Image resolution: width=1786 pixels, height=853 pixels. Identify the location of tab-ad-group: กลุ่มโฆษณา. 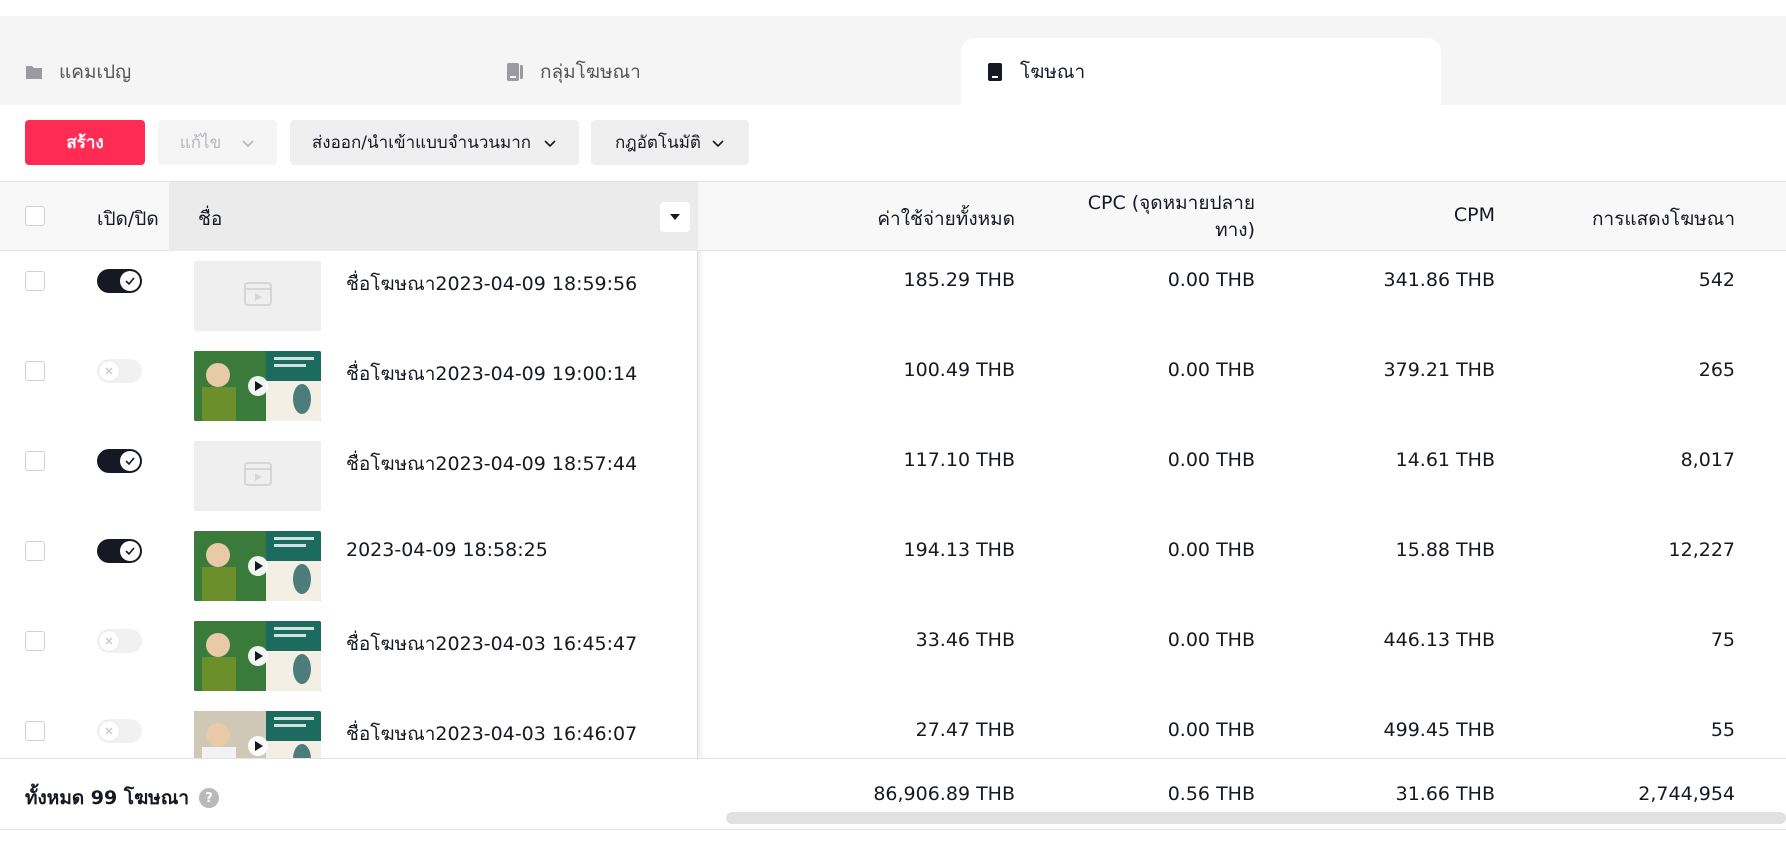
(573, 71).